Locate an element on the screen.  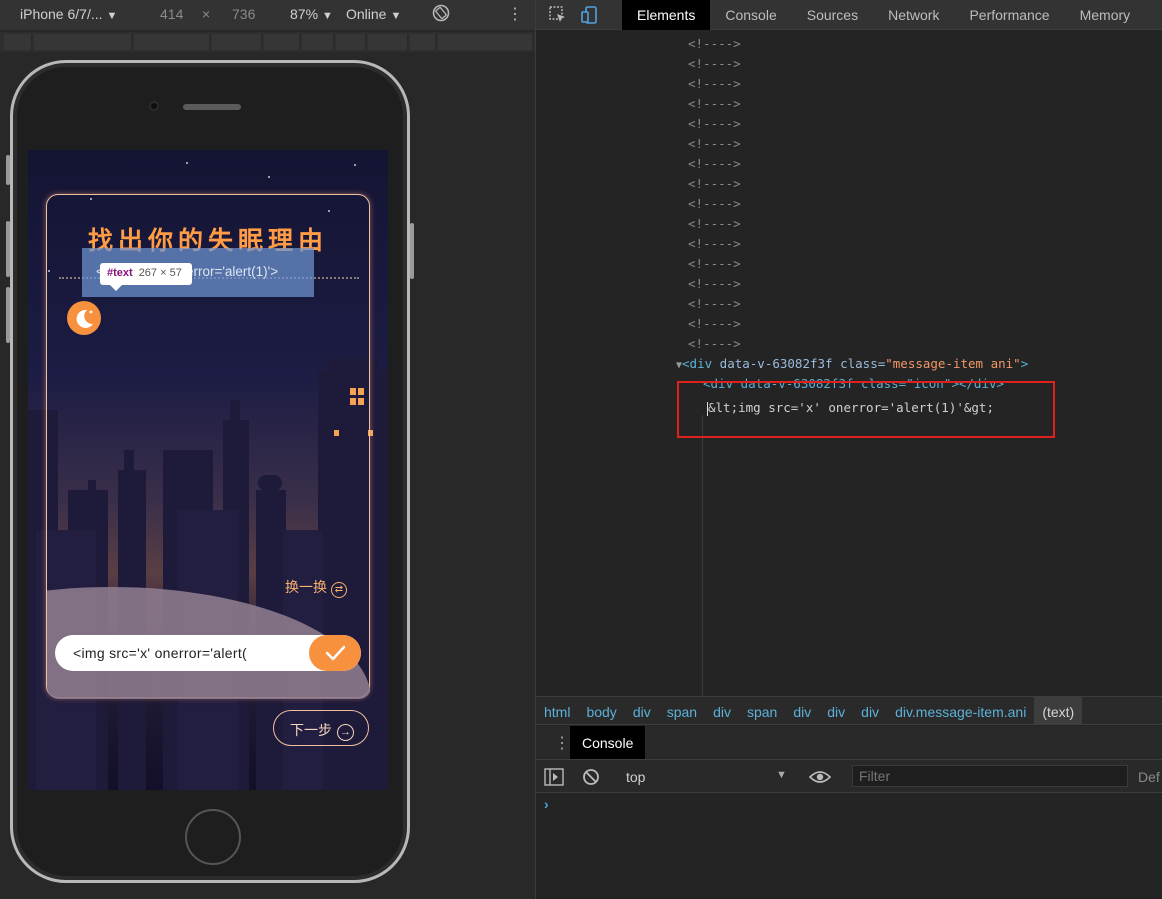
next-step-button: 下一步 → is located at coordinates (321, 728).